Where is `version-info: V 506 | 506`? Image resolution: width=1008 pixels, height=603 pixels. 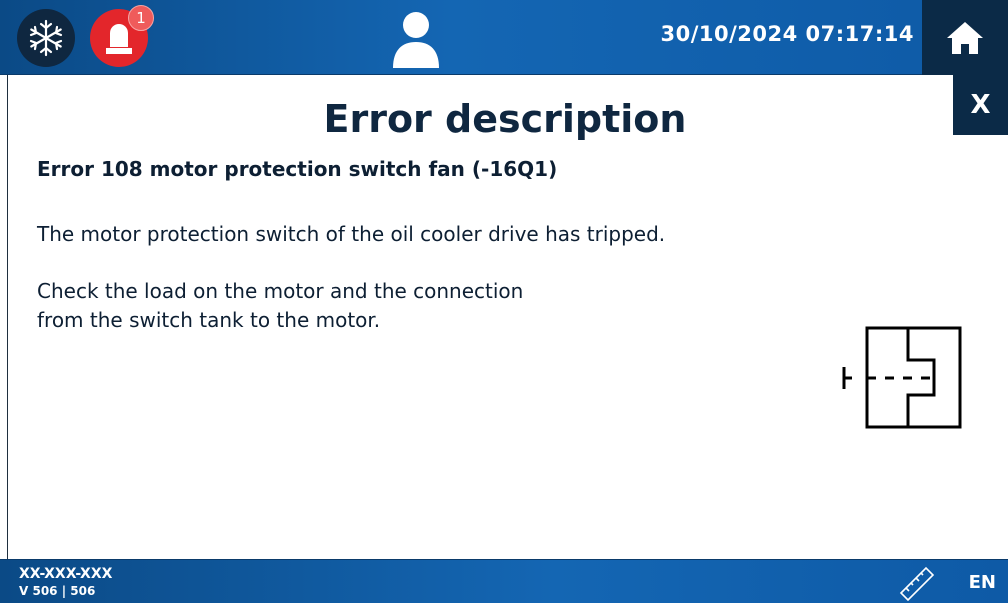 version-info: V 506 | 506 is located at coordinates (57, 591).